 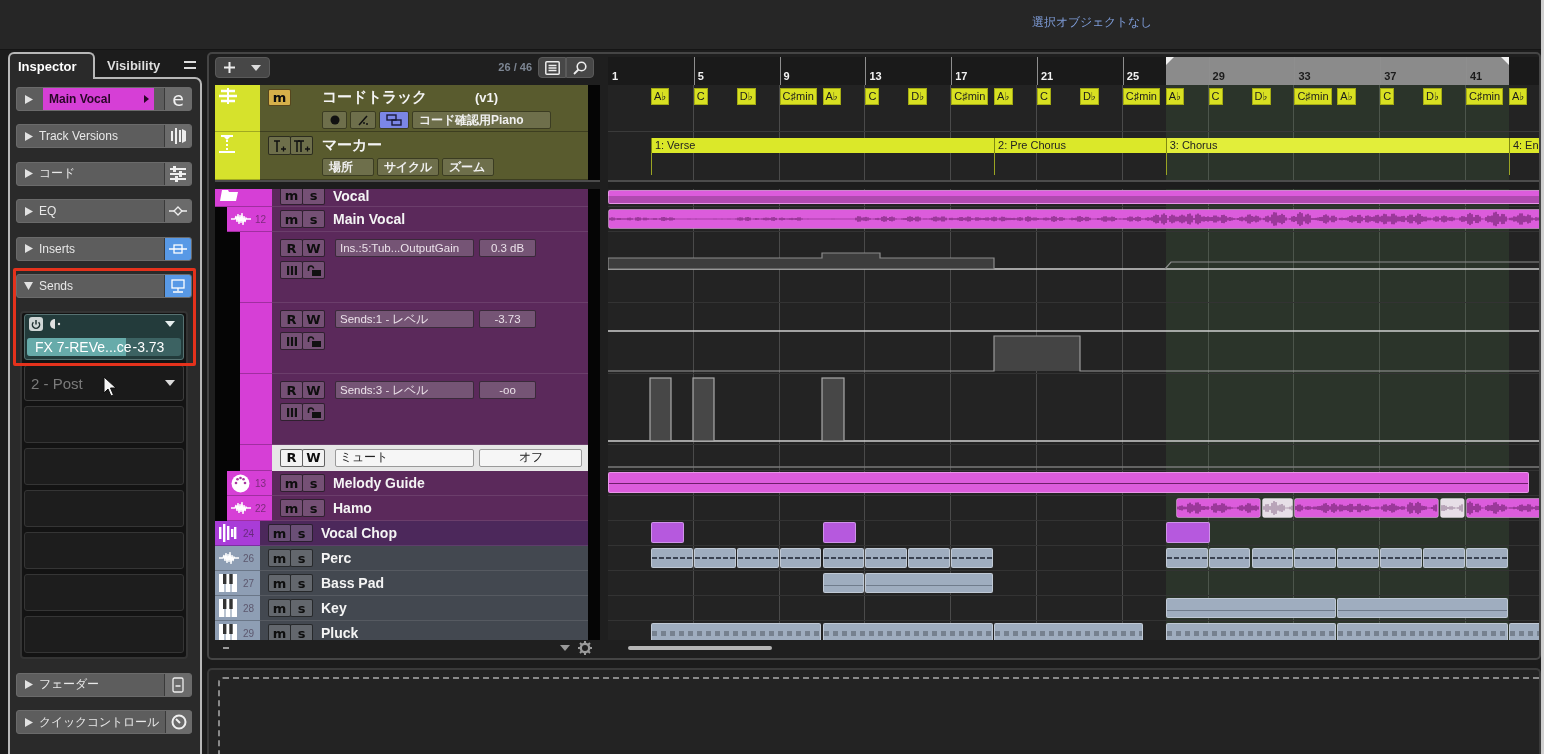 I want to click on add-track-button, so click(x=242, y=67).